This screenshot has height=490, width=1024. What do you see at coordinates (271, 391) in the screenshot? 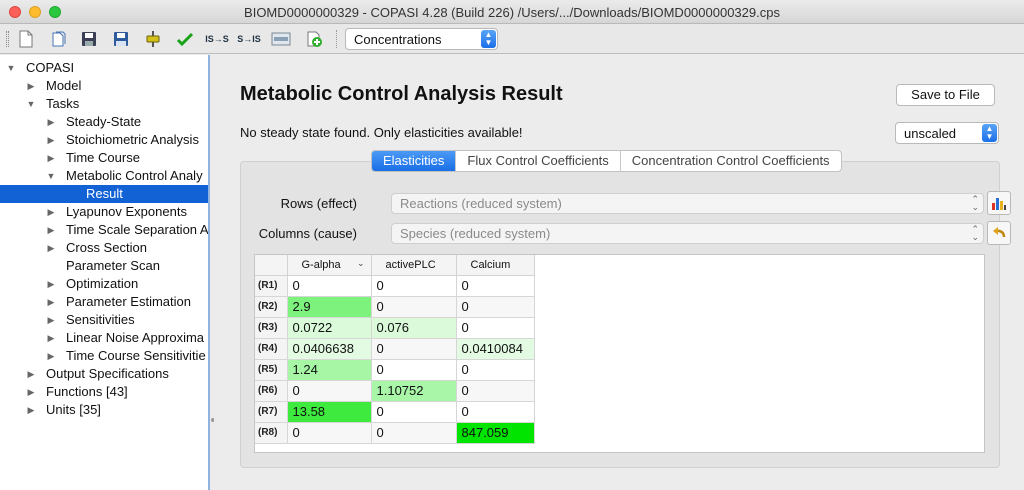
I see `row-header: (R6)` at bounding box center [271, 391].